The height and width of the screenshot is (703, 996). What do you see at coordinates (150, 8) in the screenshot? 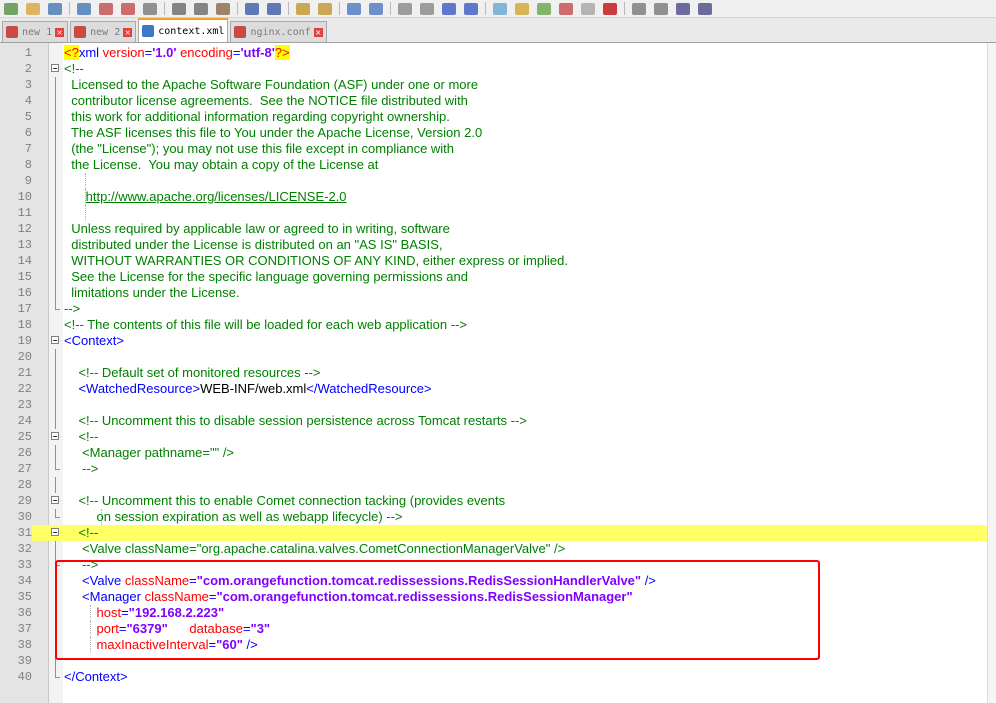
I see `print-icon` at bounding box center [150, 8].